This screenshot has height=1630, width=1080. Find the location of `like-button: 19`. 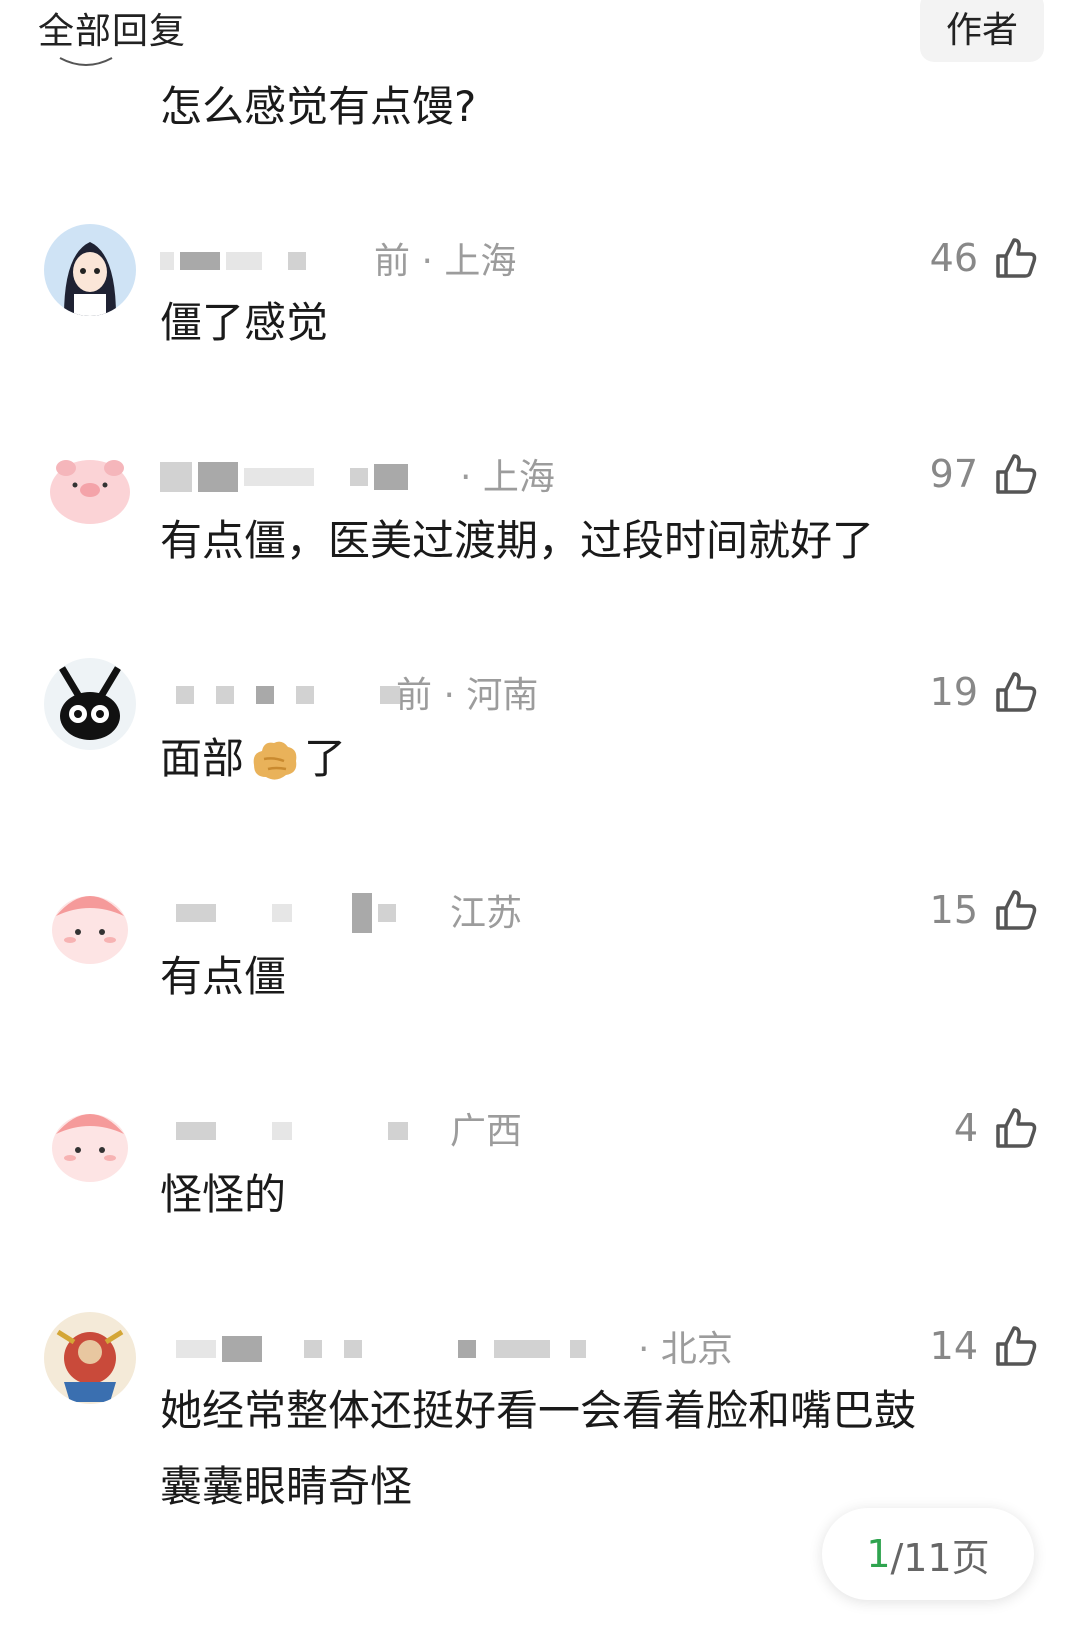

like-button: 19 is located at coordinates (985, 692).